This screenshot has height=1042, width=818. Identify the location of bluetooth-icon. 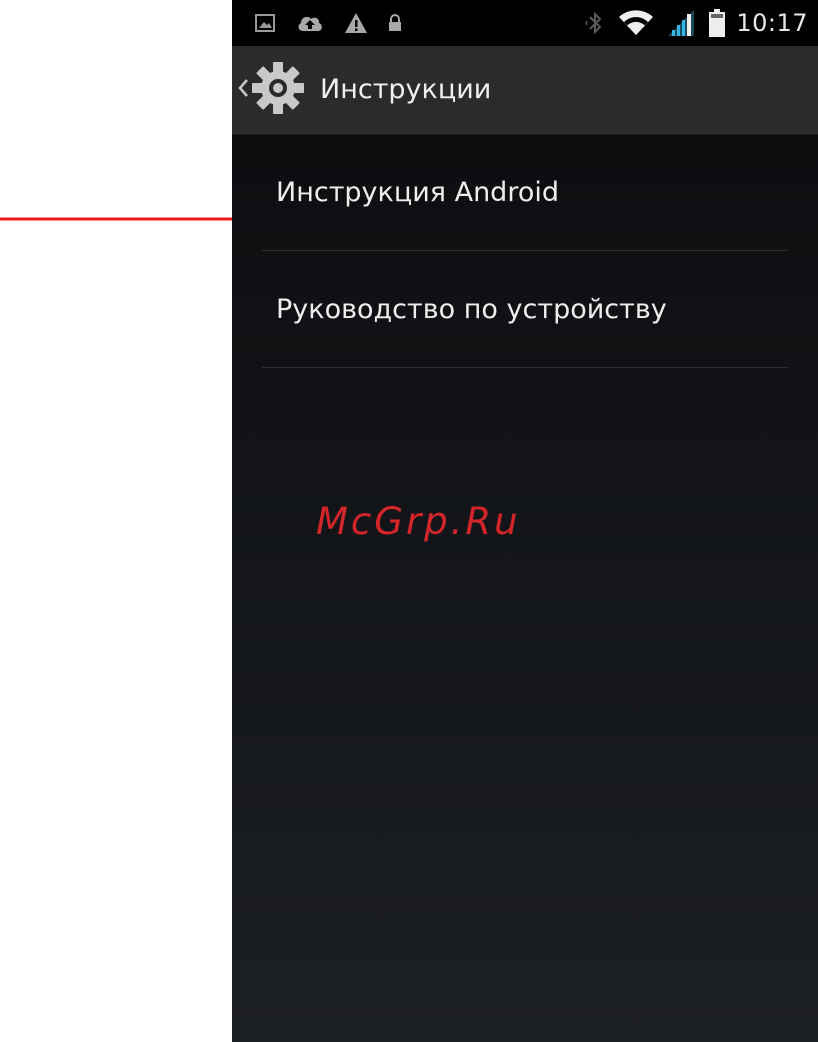
(595, 23).